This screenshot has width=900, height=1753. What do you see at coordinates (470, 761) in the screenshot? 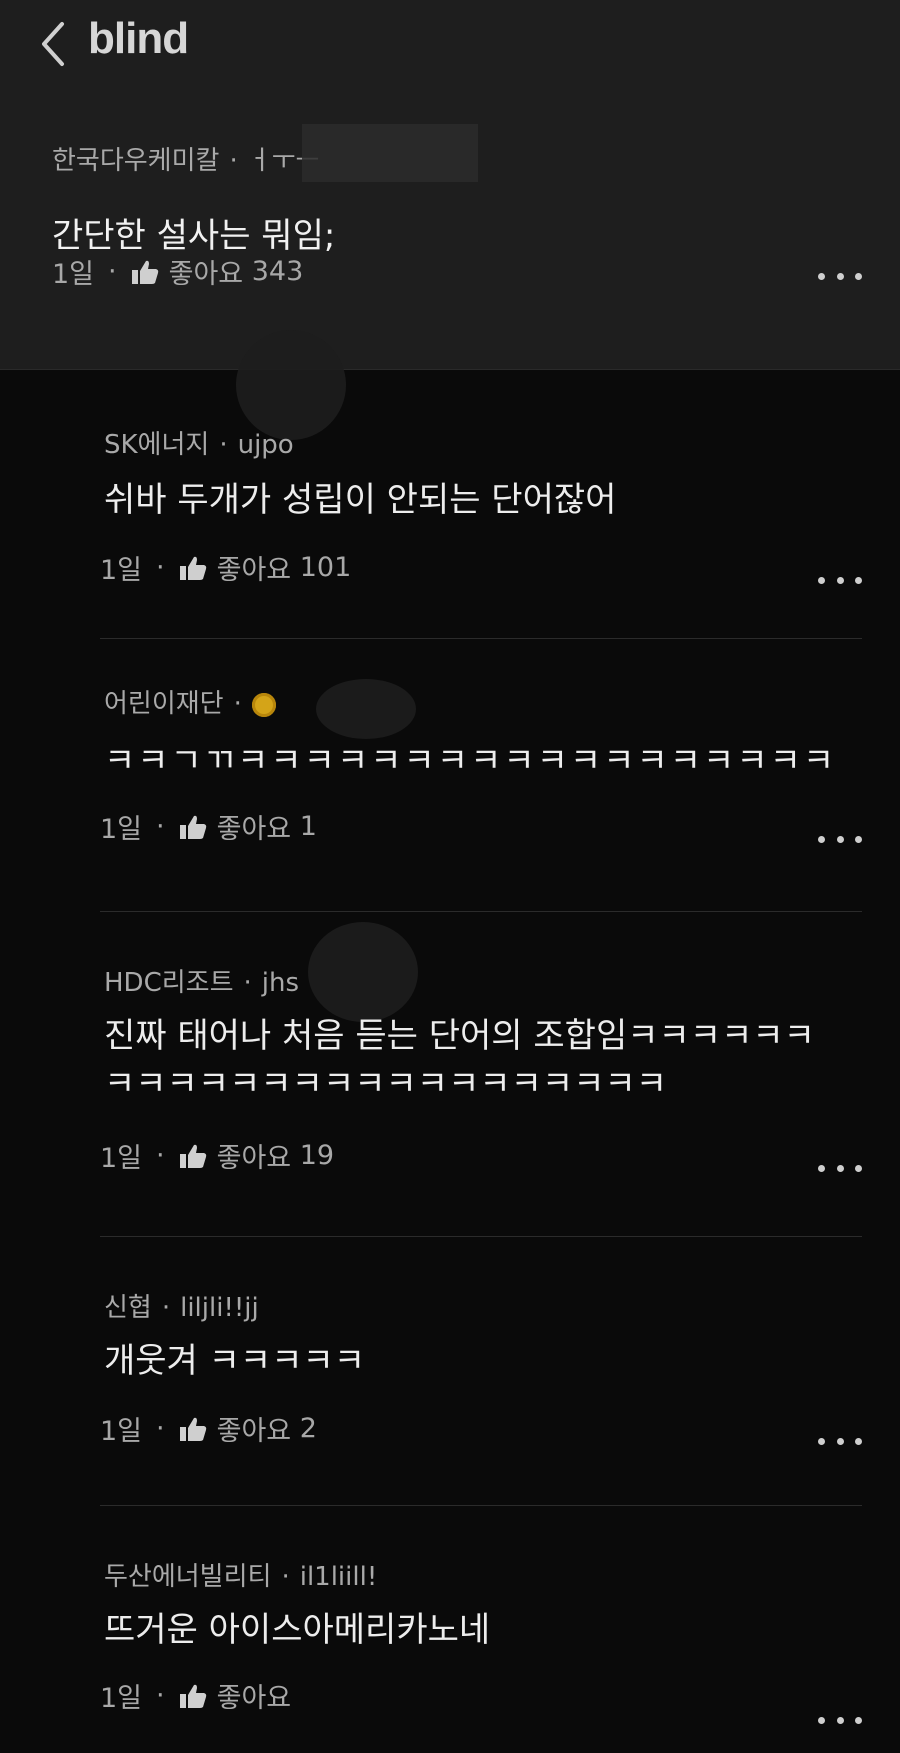
I see `comment-text: ㅋㅋㄱㄲㅋㅋㅋㅋㅋㅋㅋㅋㅋㅋㅋㅋㅋㅋㅋㅋㅋㅋ` at bounding box center [470, 761].